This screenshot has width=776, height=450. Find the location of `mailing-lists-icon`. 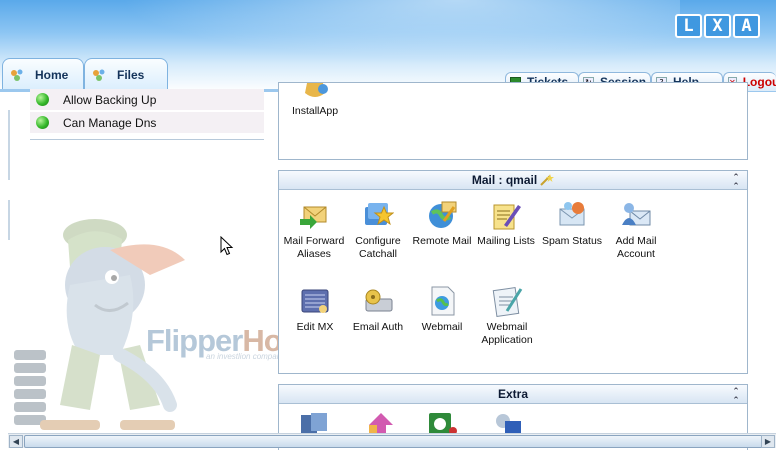

mailing-lists-icon is located at coordinates (506, 215).